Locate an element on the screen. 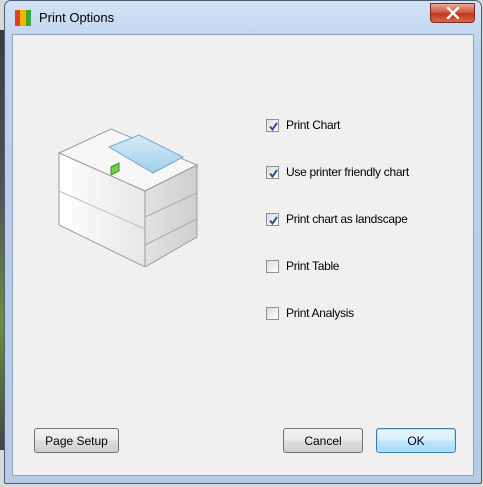 This screenshot has height=487, width=483. print-analysis-checkbox is located at coordinates (272, 313).